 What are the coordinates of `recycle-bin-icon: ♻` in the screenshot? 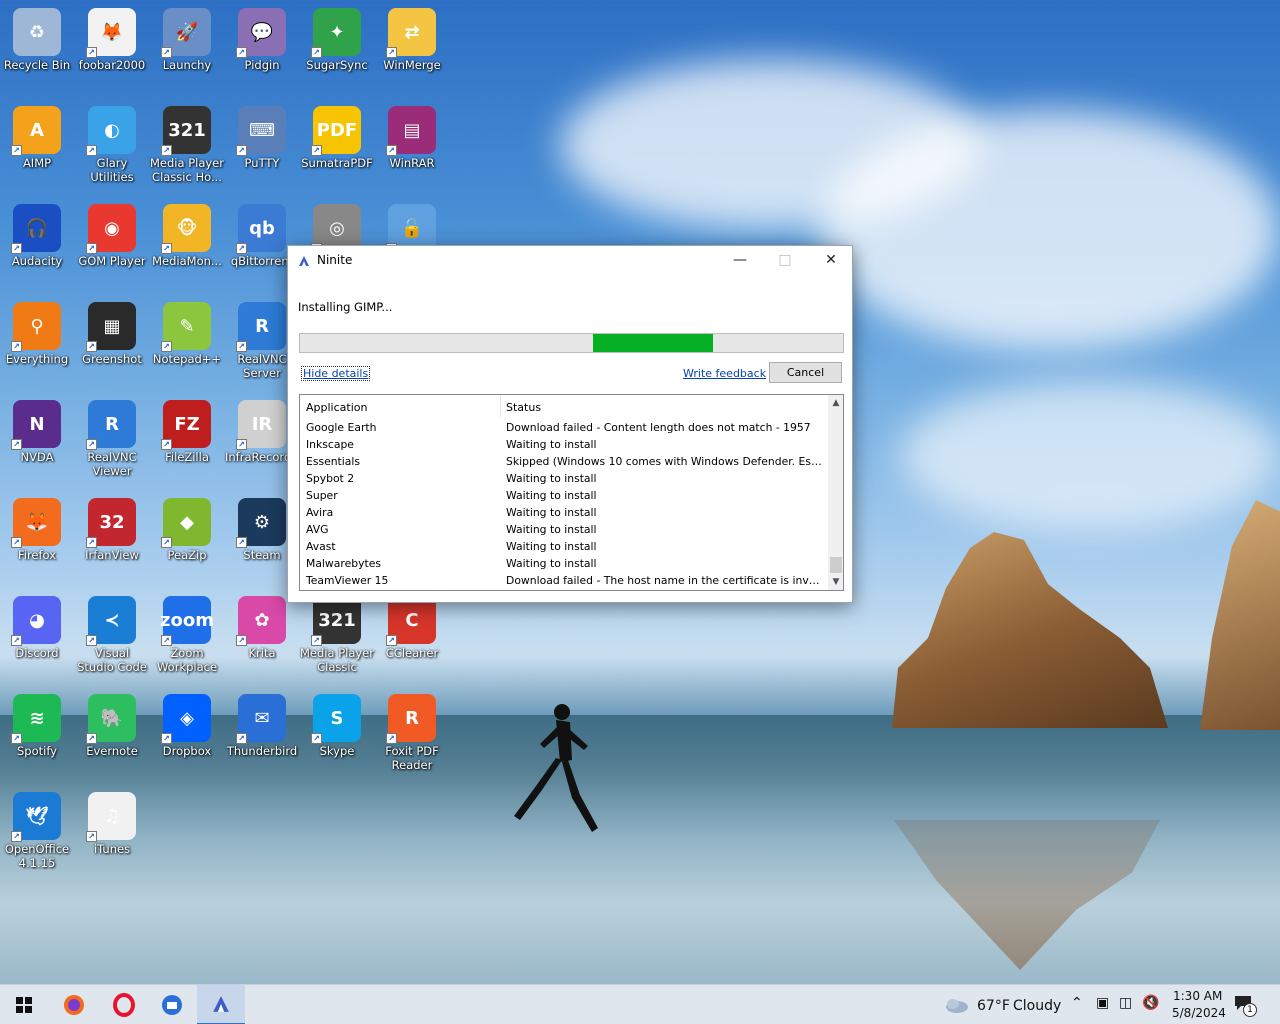 It's located at (37, 32).